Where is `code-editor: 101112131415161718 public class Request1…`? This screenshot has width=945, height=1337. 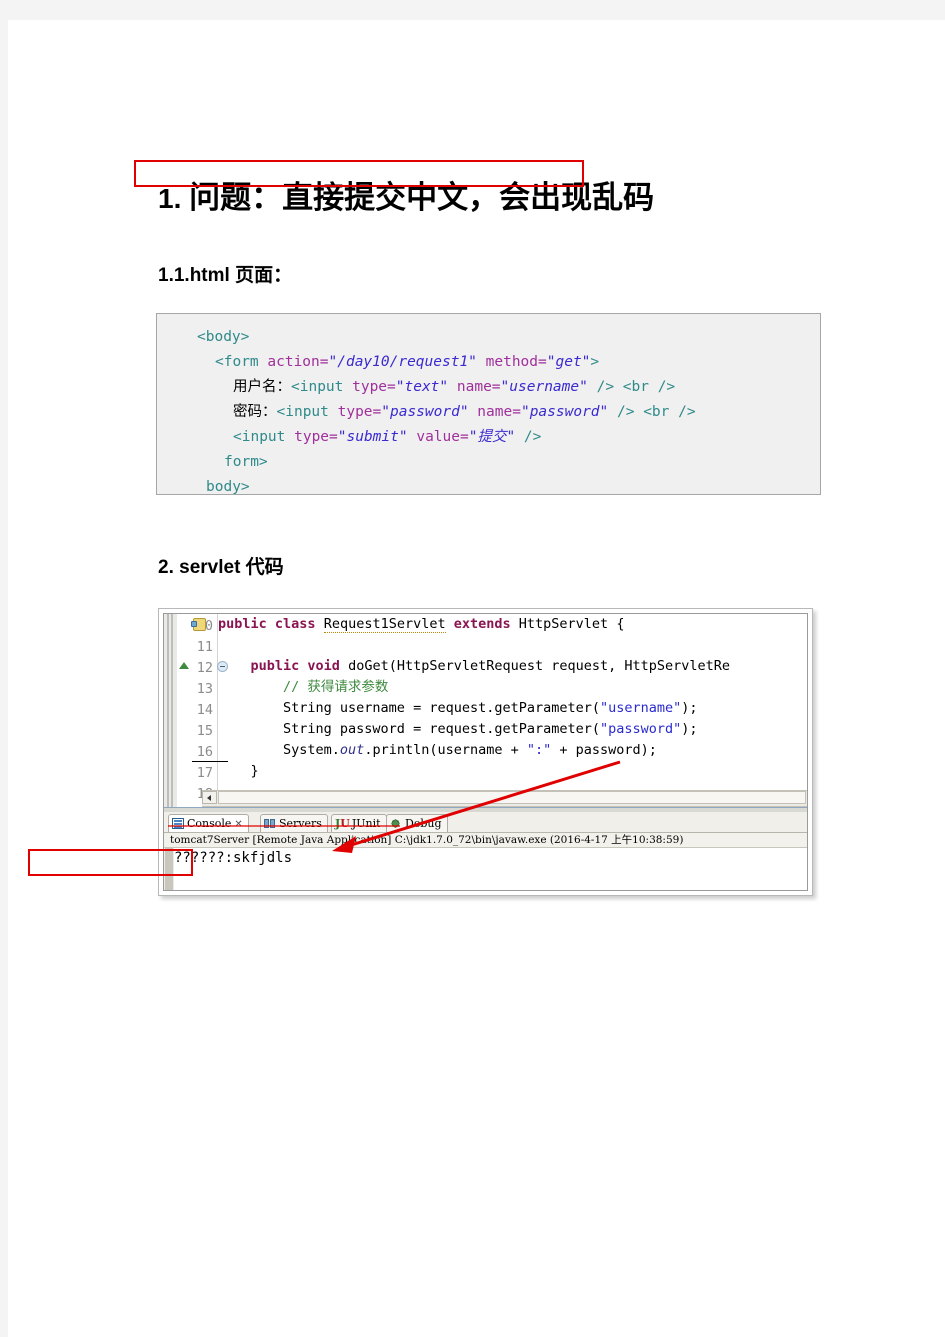 code-editor: 101112131415161718 public class Request1… is located at coordinates (485, 712).